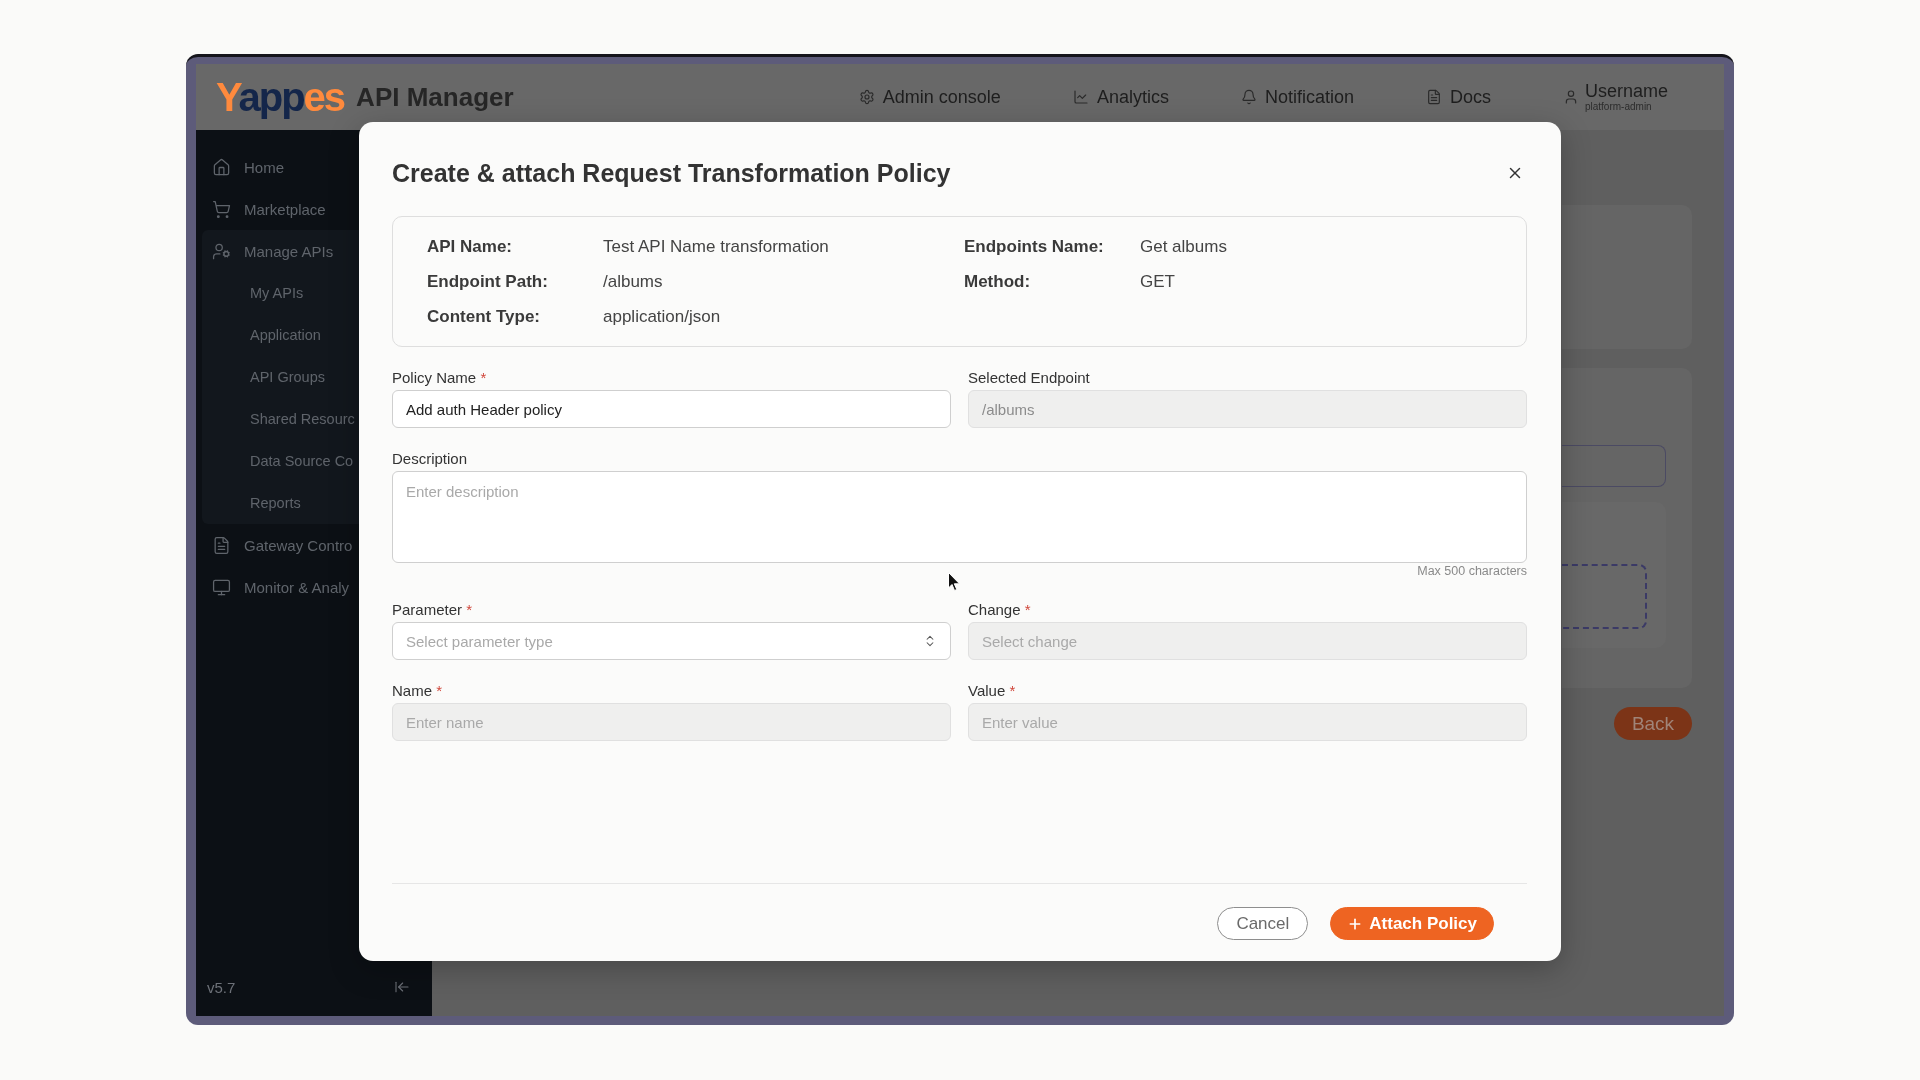 Image resolution: width=1920 pixels, height=1080 pixels. Describe the element at coordinates (221, 587) in the screenshot. I see `monitor-icon` at that location.